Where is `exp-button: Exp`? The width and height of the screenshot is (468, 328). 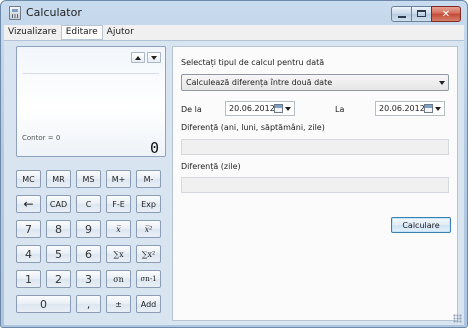
exp-button: Exp is located at coordinates (148, 204).